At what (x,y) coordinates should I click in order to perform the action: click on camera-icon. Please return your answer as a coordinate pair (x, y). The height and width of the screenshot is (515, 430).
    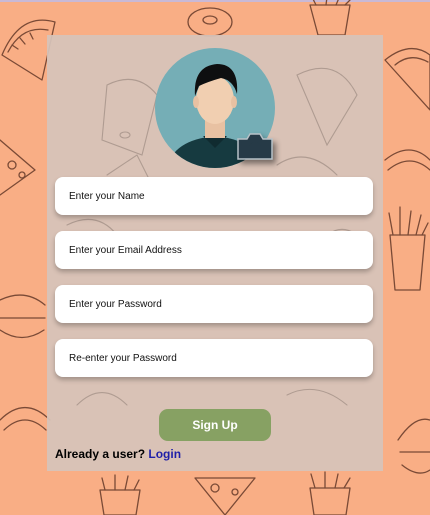
    Looking at the image, I should click on (255, 146).